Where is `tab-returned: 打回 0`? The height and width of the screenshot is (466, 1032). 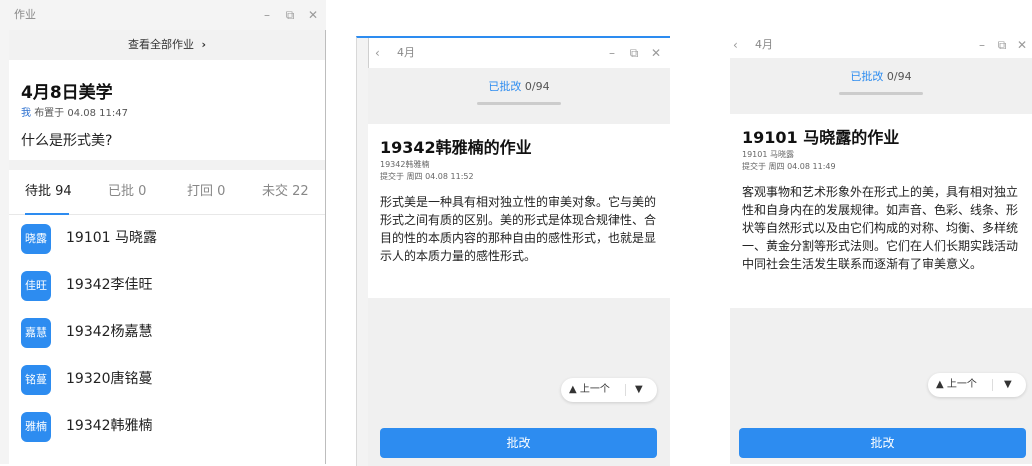 tab-returned: 打回 0 is located at coordinates (206, 192).